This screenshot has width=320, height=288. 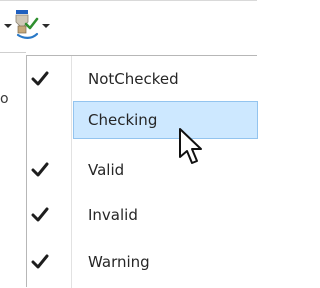 I want to click on menu-item-warning: Warning, so click(x=142, y=262).